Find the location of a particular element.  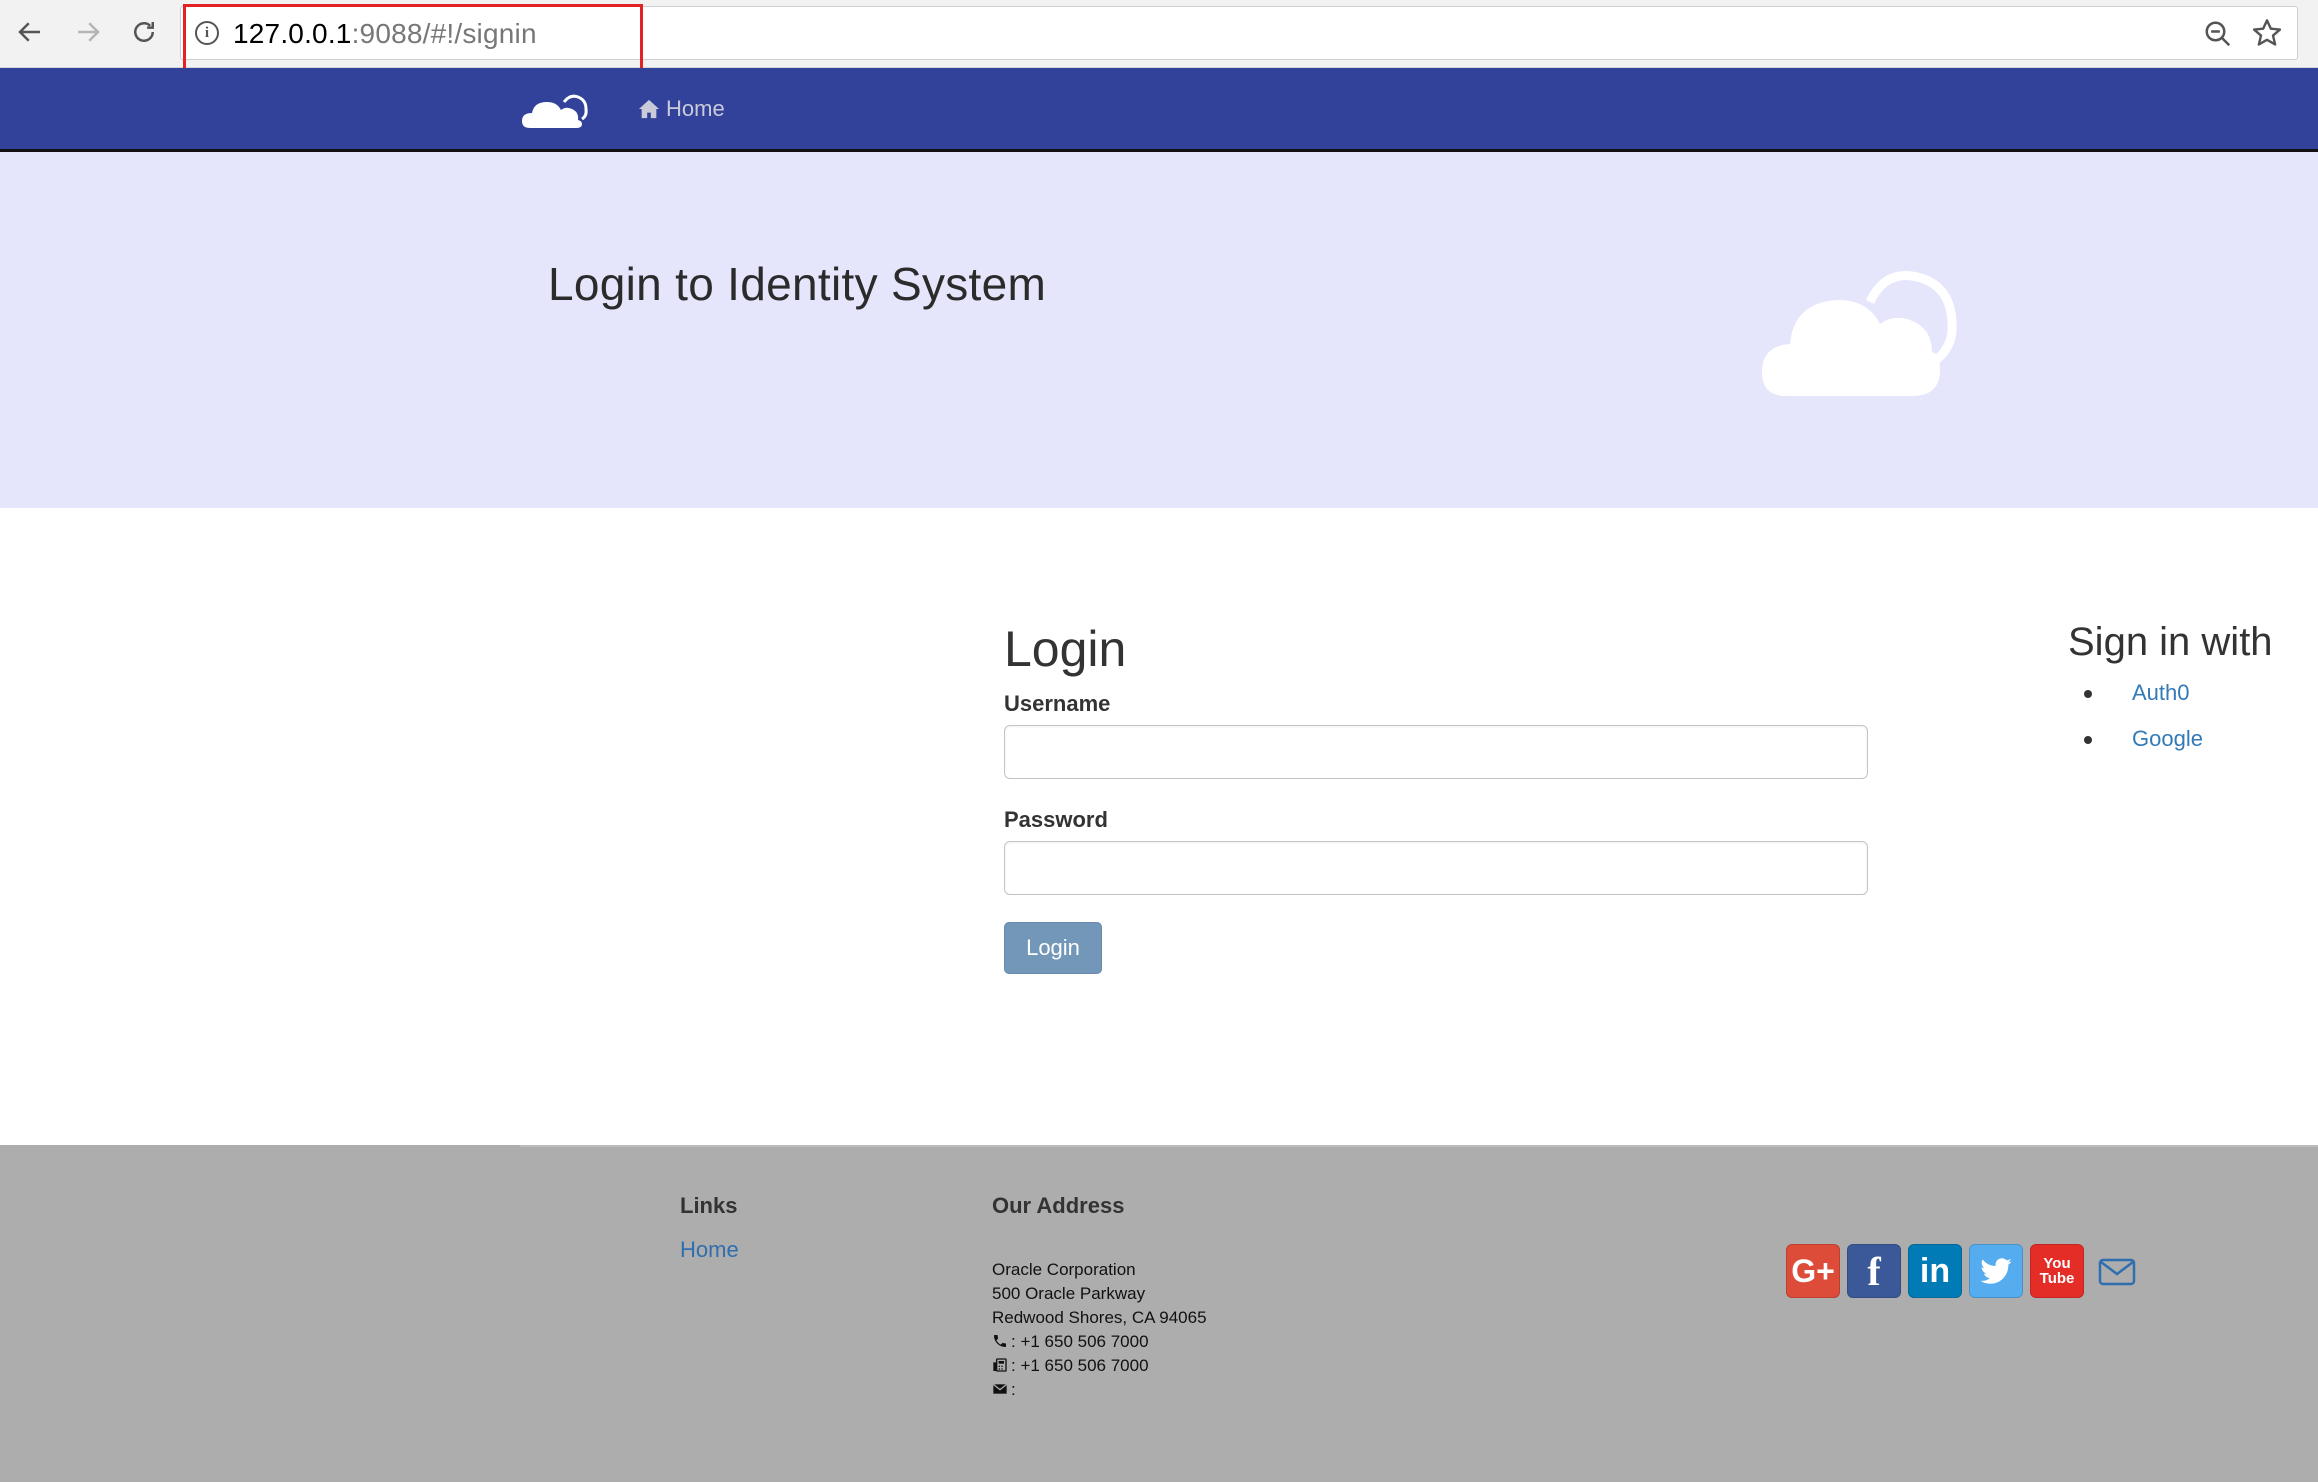

signin-with-heading: Sign in with is located at coordinates (2170, 642).